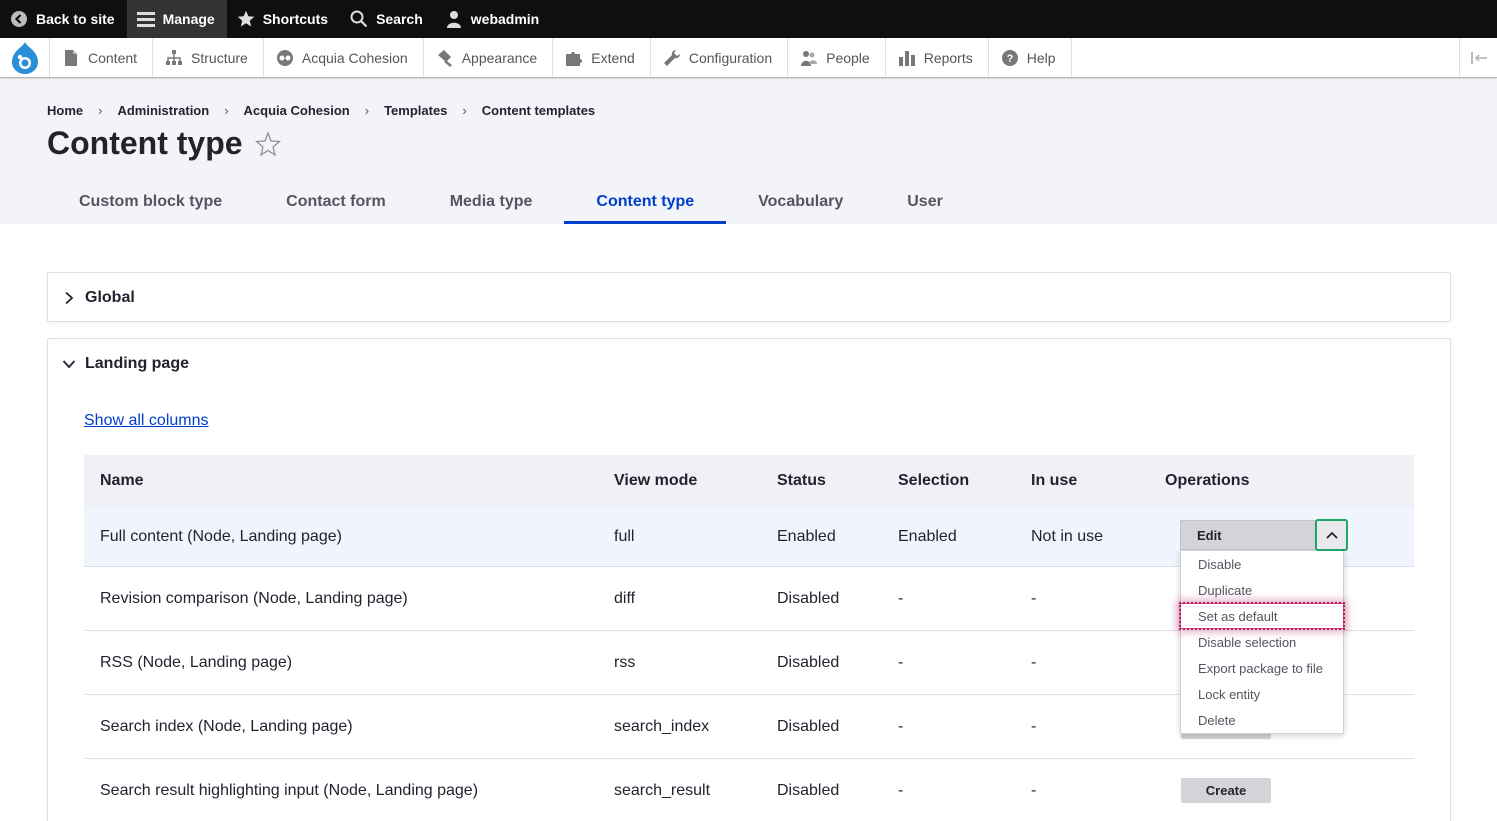 Image resolution: width=1497 pixels, height=821 pixels. What do you see at coordinates (927, 536) in the screenshot?
I see `row-selection: Enabled` at bounding box center [927, 536].